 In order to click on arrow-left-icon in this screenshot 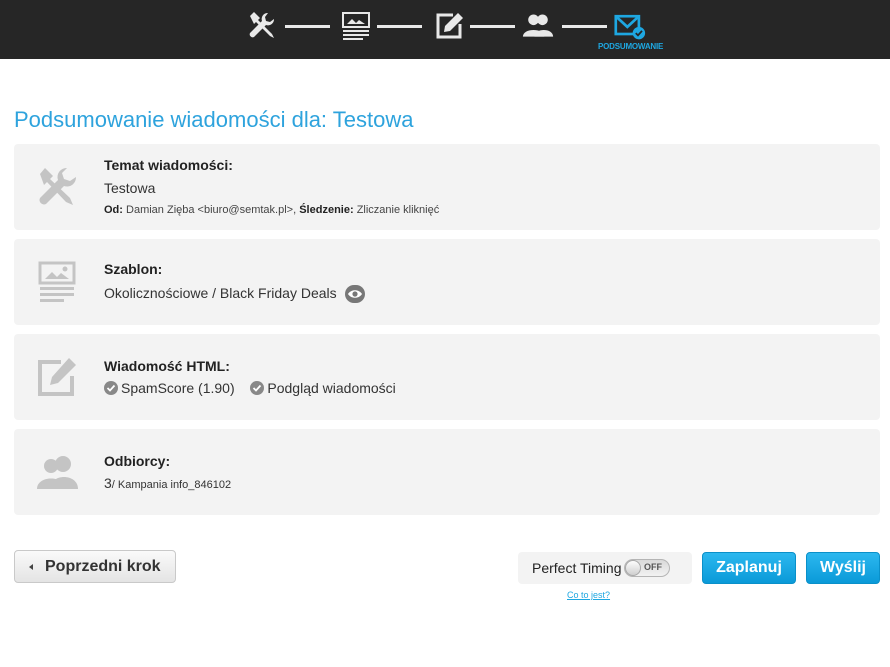, I will do `click(31, 567)`.